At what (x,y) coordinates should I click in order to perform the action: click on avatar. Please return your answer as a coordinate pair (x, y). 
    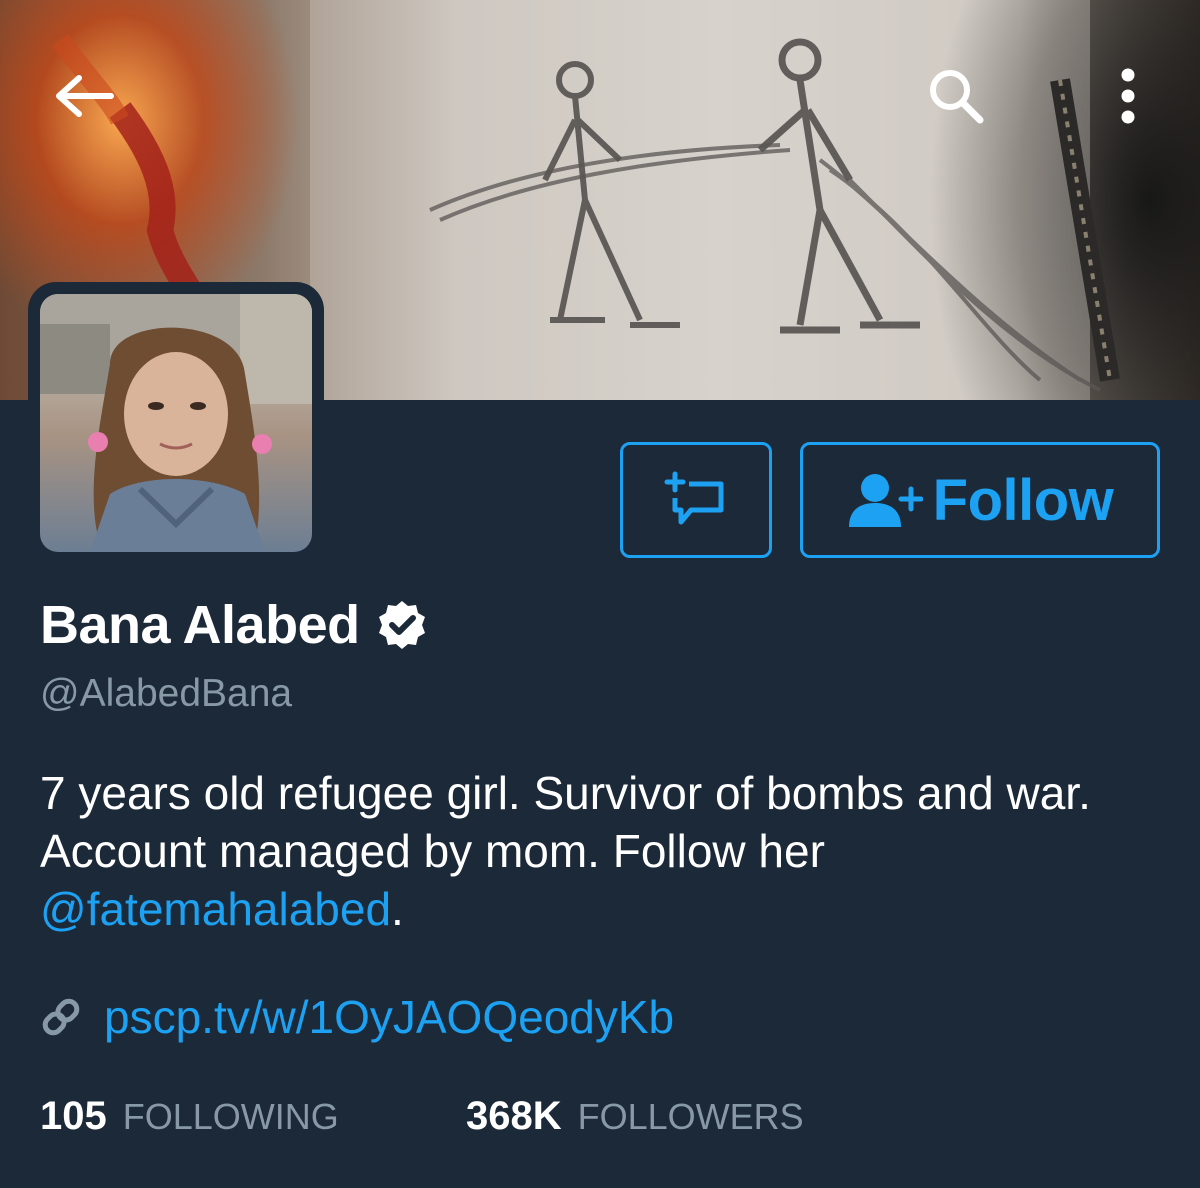
    Looking at the image, I should click on (176, 423).